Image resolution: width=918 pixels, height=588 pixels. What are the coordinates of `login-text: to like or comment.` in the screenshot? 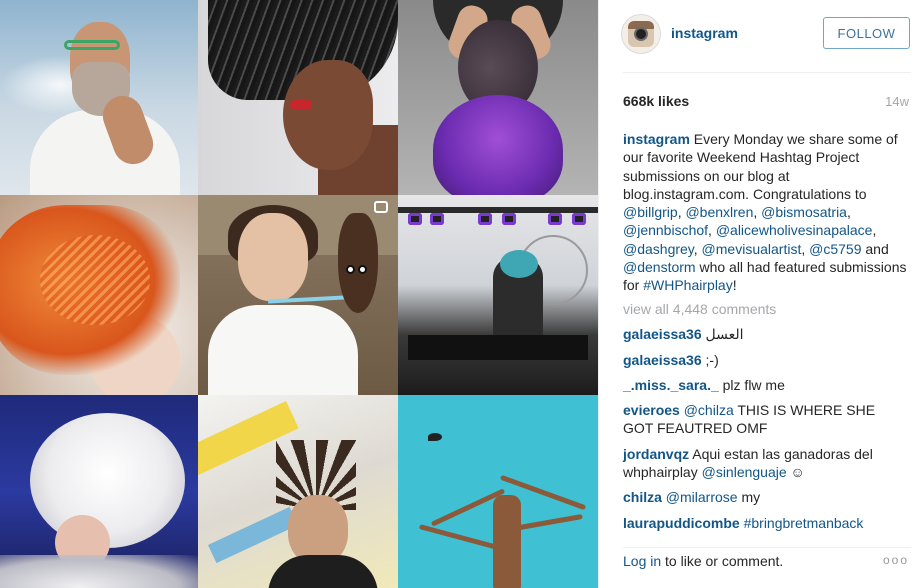 It's located at (722, 561).